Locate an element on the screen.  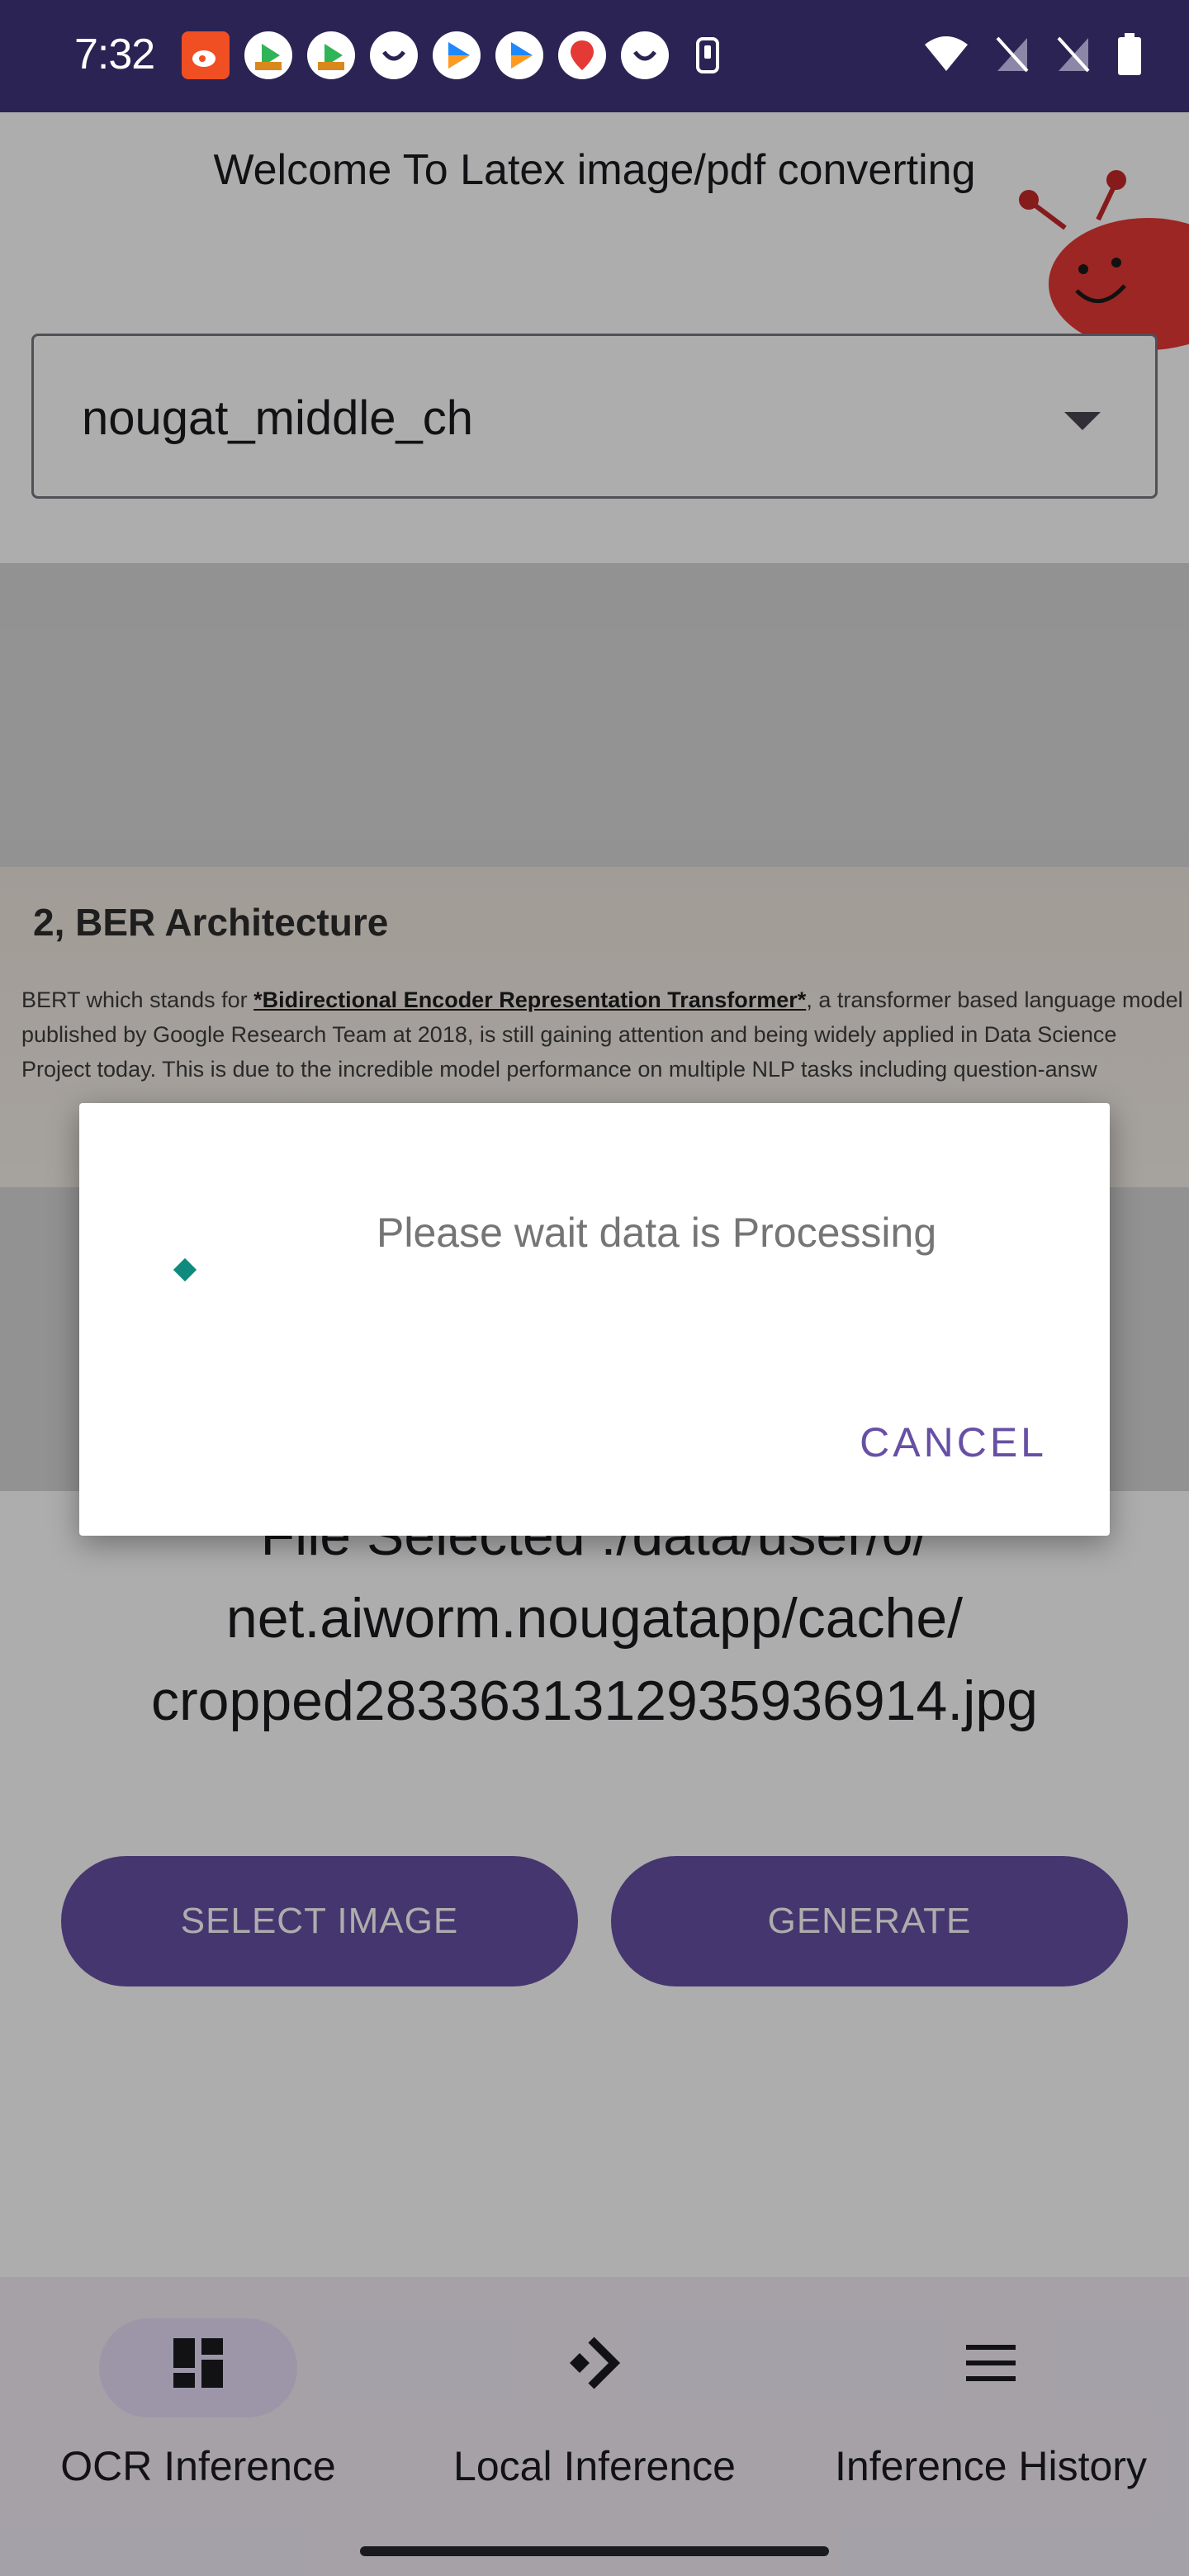
notification-icons is located at coordinates (457, 55).